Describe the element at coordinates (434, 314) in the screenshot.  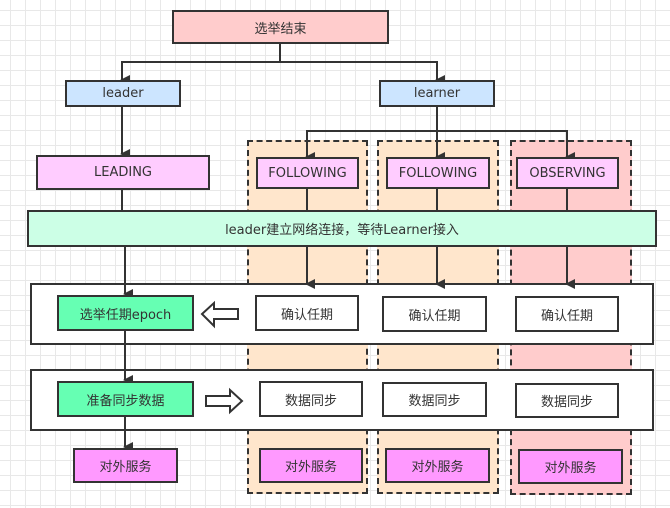
I see `follower2-confirm-epoch-box: 确认任期` at that location.